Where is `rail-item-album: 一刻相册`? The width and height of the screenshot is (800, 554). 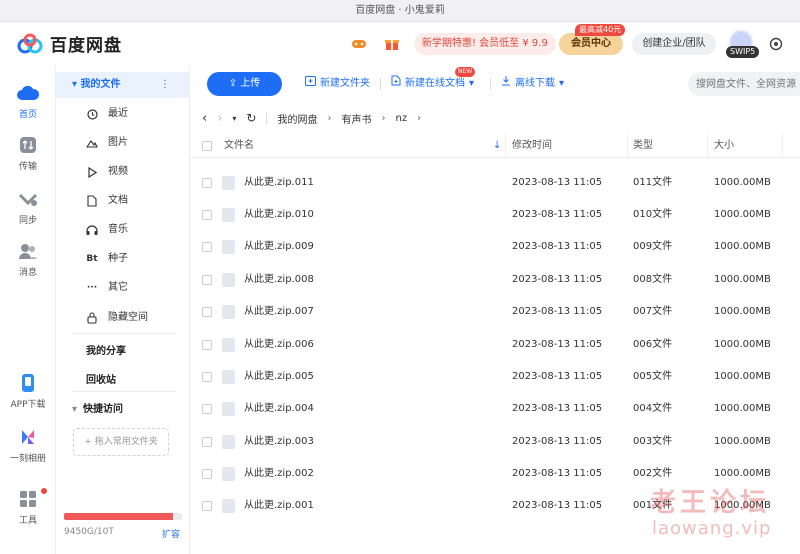
rail-item-album: 一刻相册 is located at coordinates (28, 445).